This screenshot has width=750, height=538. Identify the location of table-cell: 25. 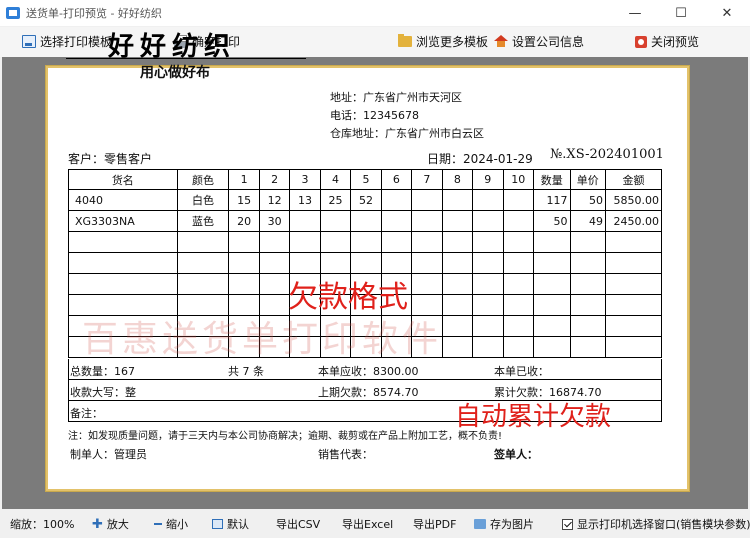
(335, 200).